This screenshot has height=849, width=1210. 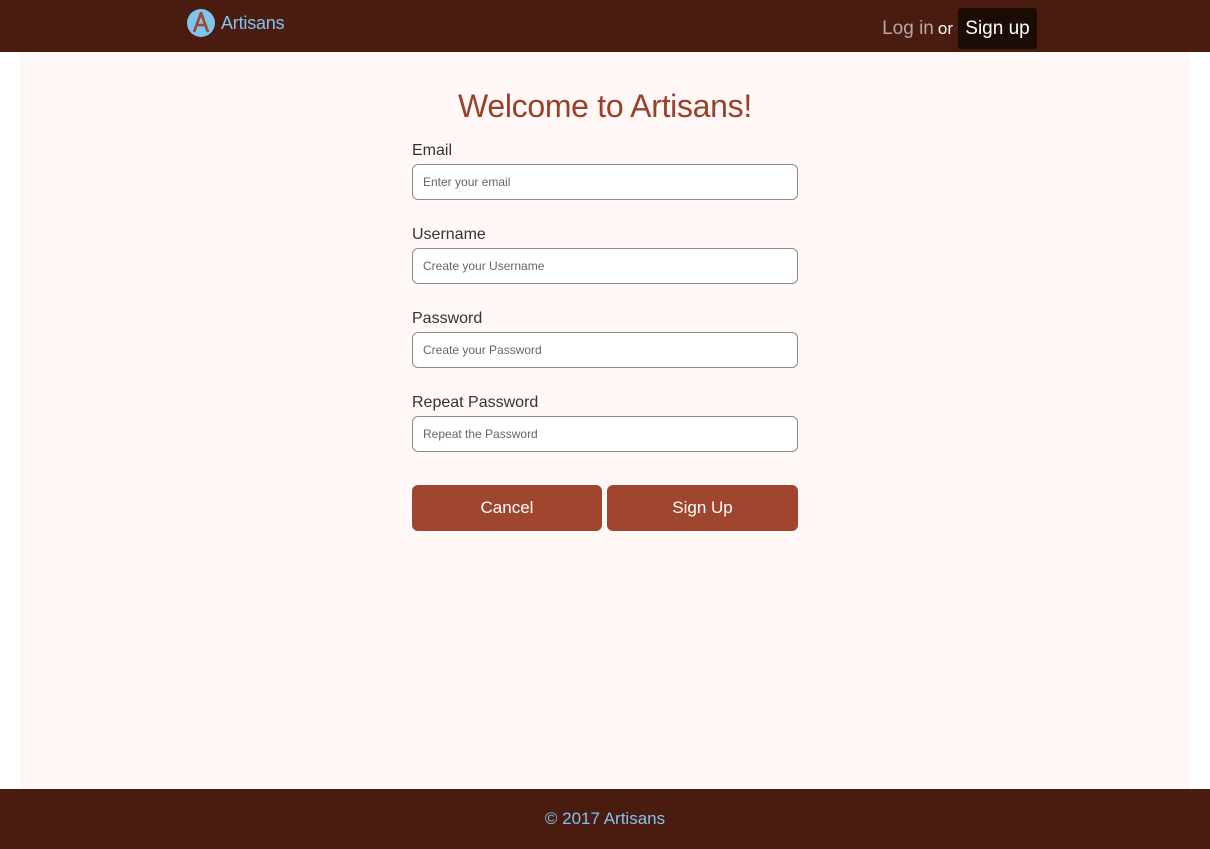 What do you see at coordinates (432, 150) in the screenshot?
I see `email-label: Email` at bounding box center [432, 150].